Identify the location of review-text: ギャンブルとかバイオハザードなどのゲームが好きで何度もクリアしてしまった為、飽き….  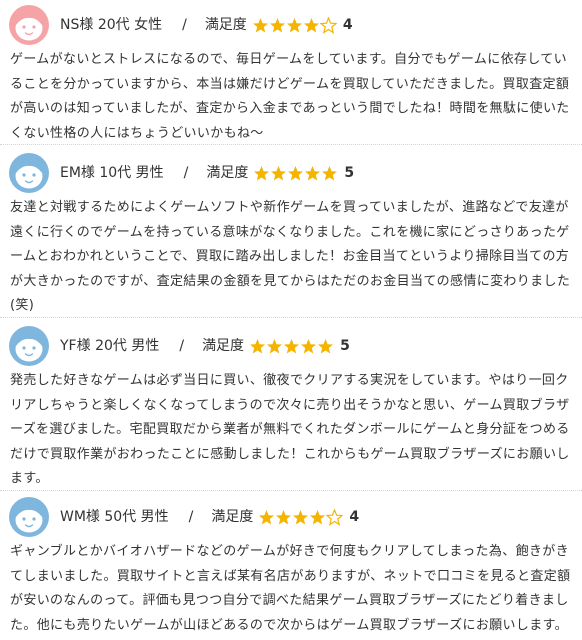
(290, 588).